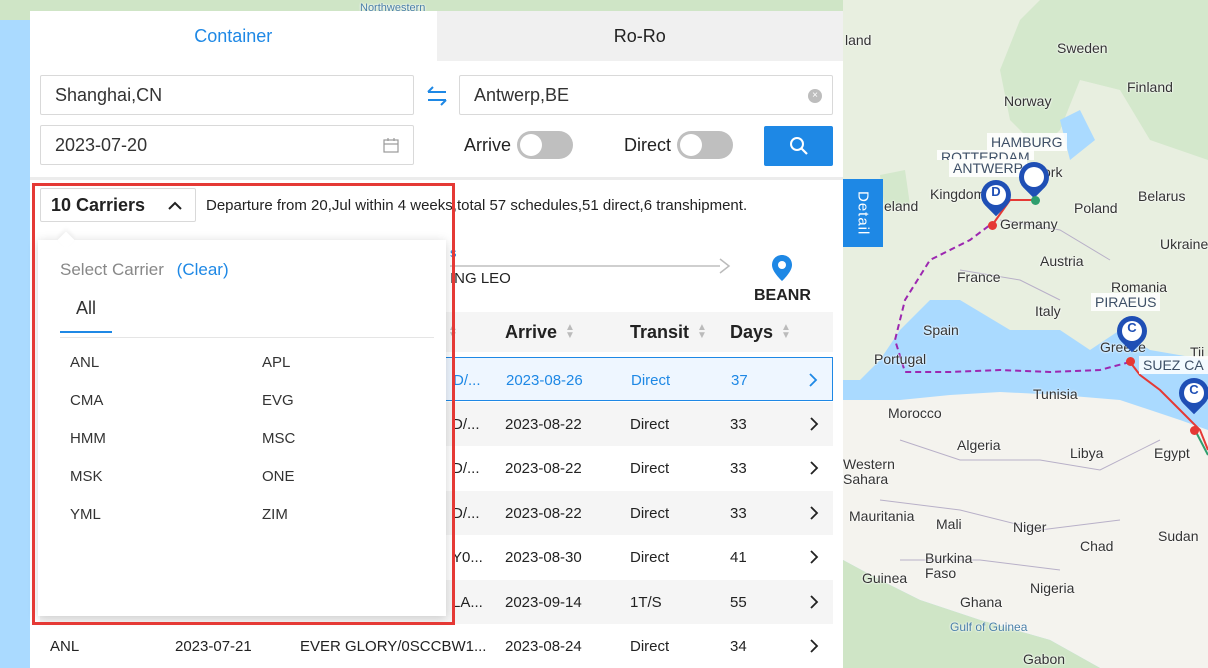  Describe the element at coordinates (760, 332) in the screenshot. I see `header-days: Days ▲ ▼` at that location.